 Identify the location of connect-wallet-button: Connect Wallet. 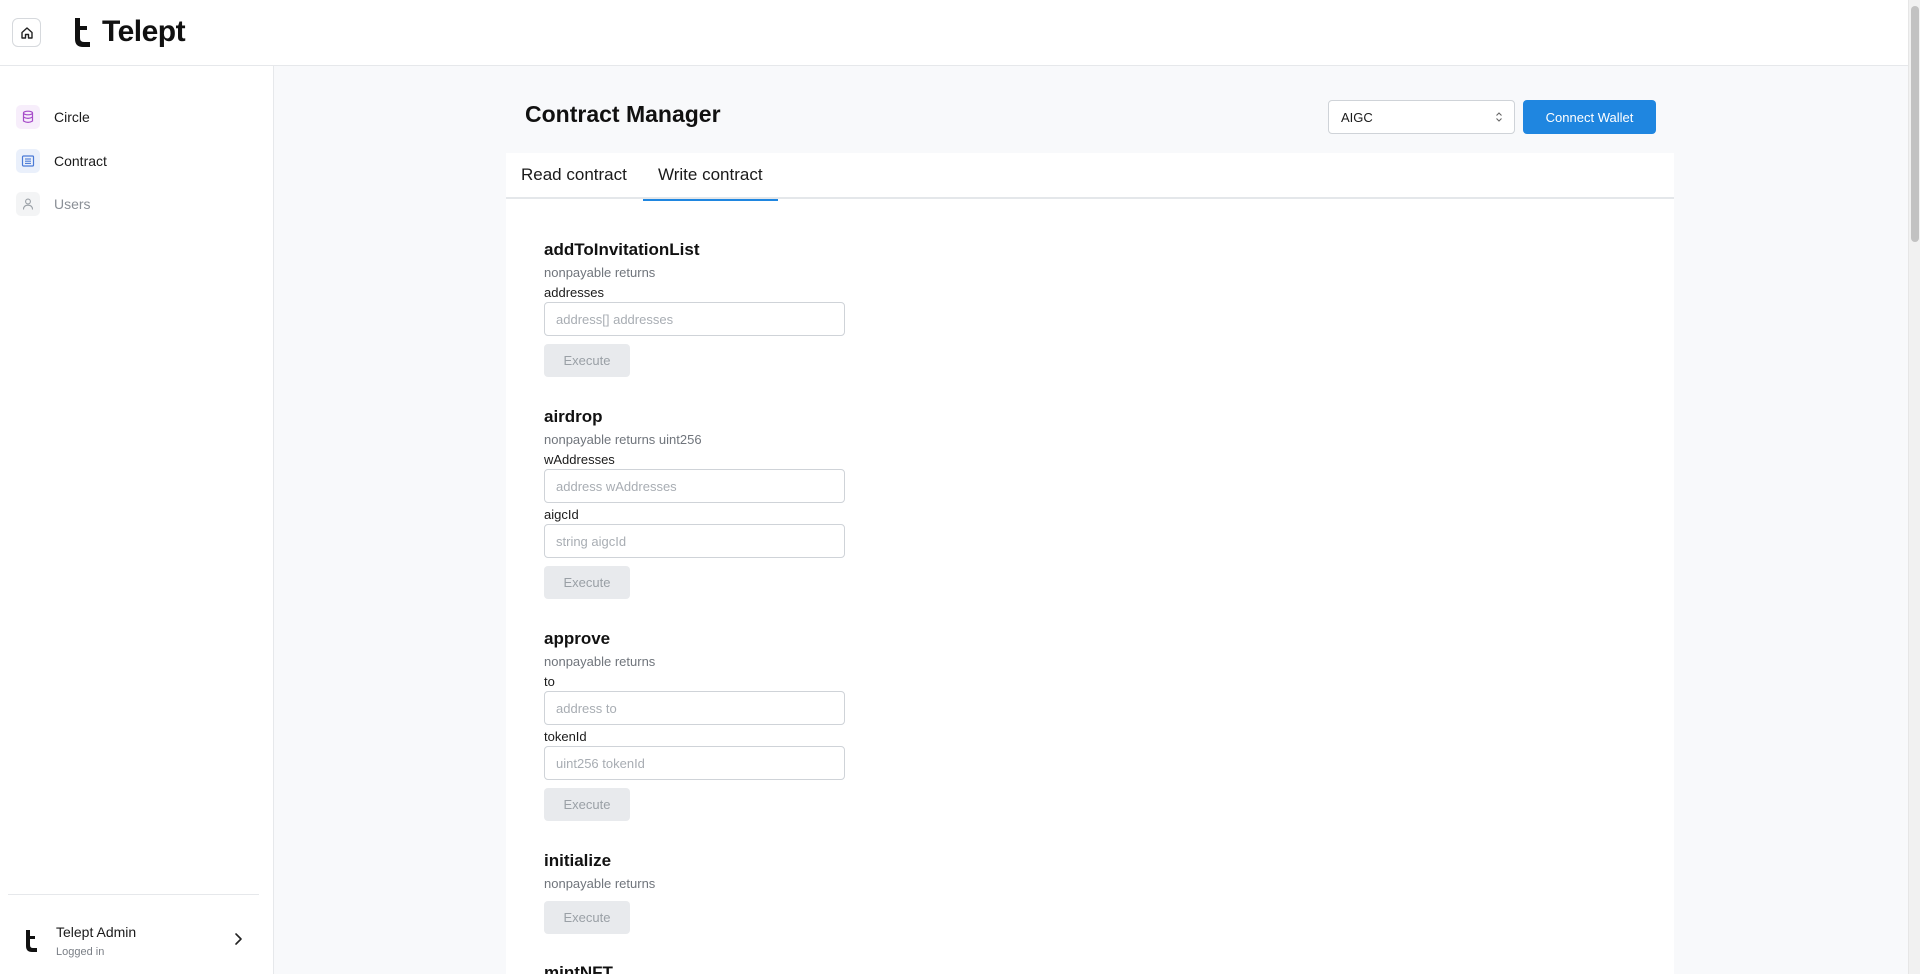
(1589, 117).